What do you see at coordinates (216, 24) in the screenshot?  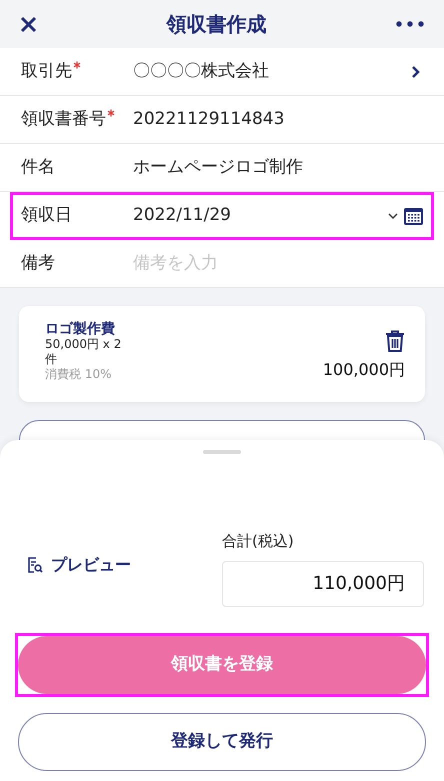 I see `screen-title: 領収書作成` at bounding box center [216, 24].